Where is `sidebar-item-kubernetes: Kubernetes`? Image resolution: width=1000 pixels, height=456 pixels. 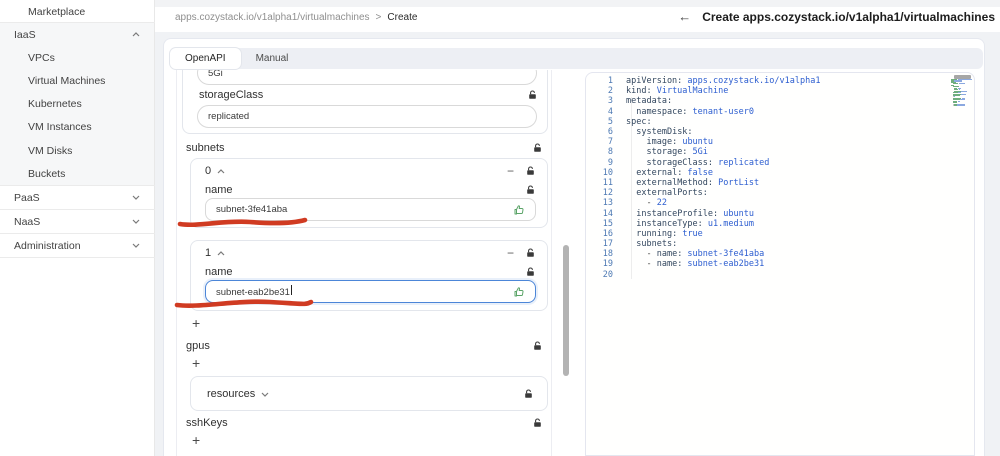
sidebar-item-kubernetes: Kubernetes is located at coordinates (77, 103).